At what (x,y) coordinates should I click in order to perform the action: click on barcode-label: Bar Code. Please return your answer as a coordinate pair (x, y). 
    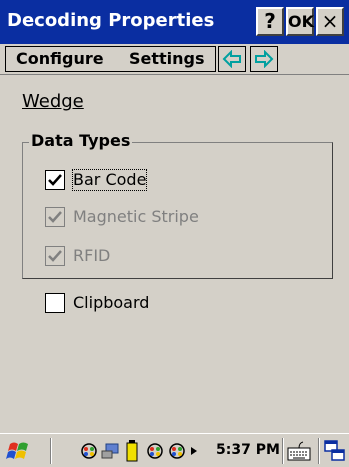
    Looking at the image, I should click on (109, 180).